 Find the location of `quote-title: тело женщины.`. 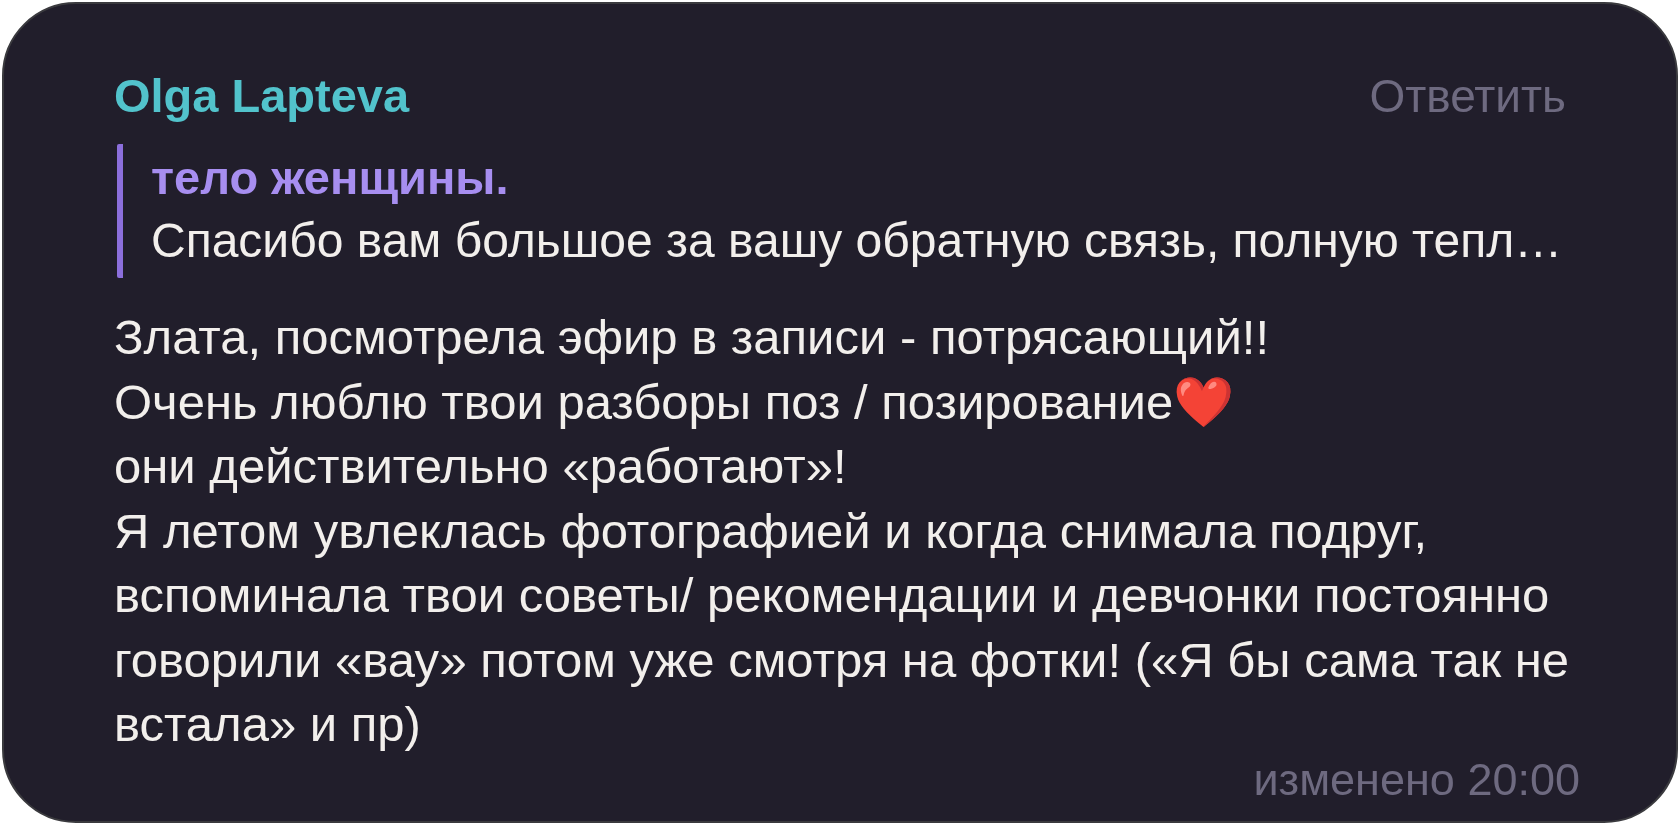

quote-title: тело женщины. is located at coordinates (330, 178).